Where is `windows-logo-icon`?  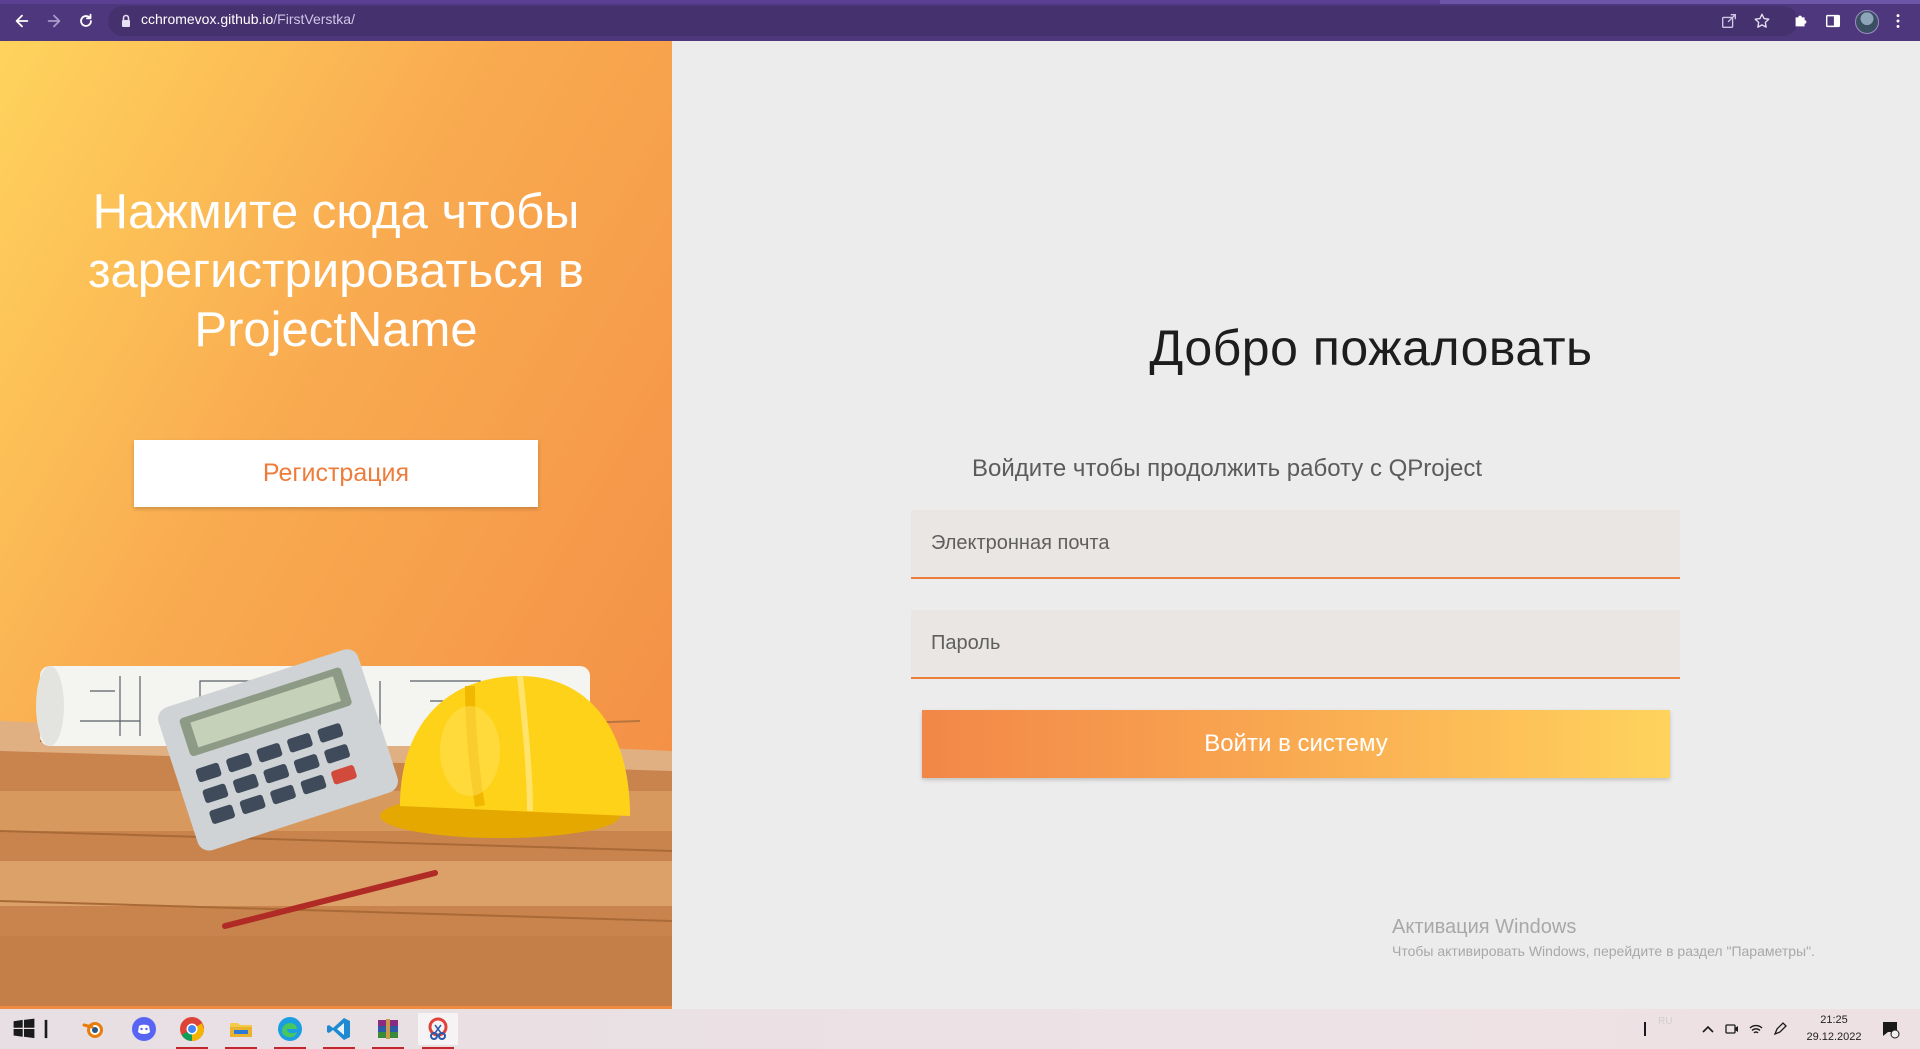 windows-logo-icon is located at coordinates (24, 1028).